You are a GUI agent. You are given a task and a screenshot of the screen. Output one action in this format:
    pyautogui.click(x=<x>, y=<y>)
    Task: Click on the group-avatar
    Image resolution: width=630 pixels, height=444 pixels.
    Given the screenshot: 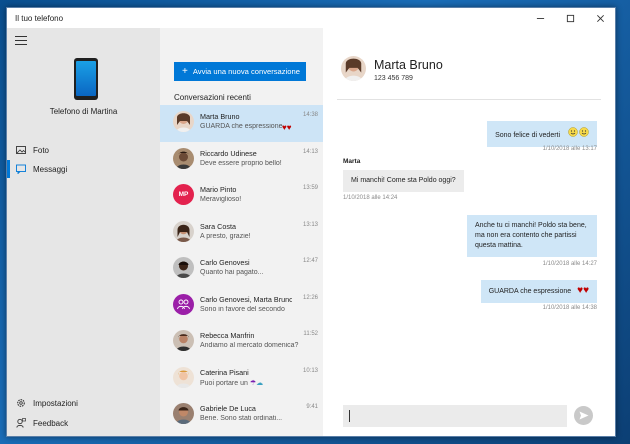 What is the action you would take?
    pyautogui.click(x=183, y=304)
    